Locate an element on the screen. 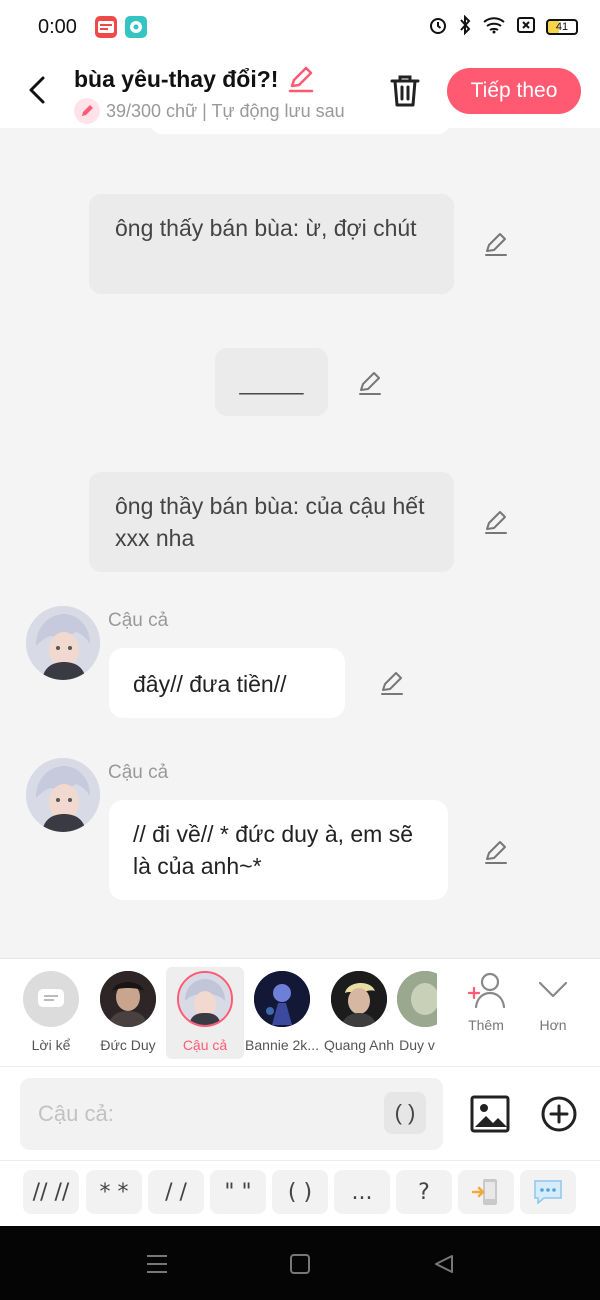 This screenshot has width=600, height=1300. quick-insert-question: ? is located at coordinates (424, 1192).